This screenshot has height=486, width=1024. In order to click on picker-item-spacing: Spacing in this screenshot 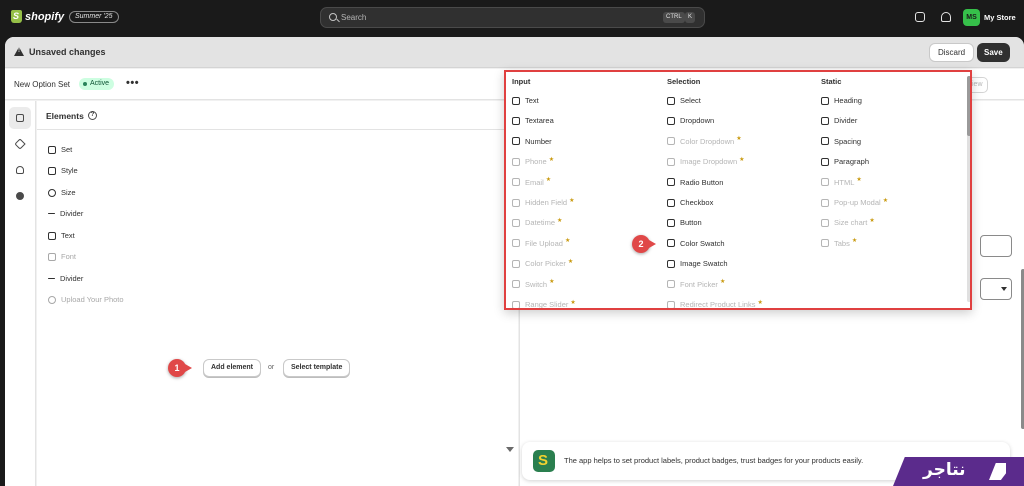, I will do `click(841, 141)`.